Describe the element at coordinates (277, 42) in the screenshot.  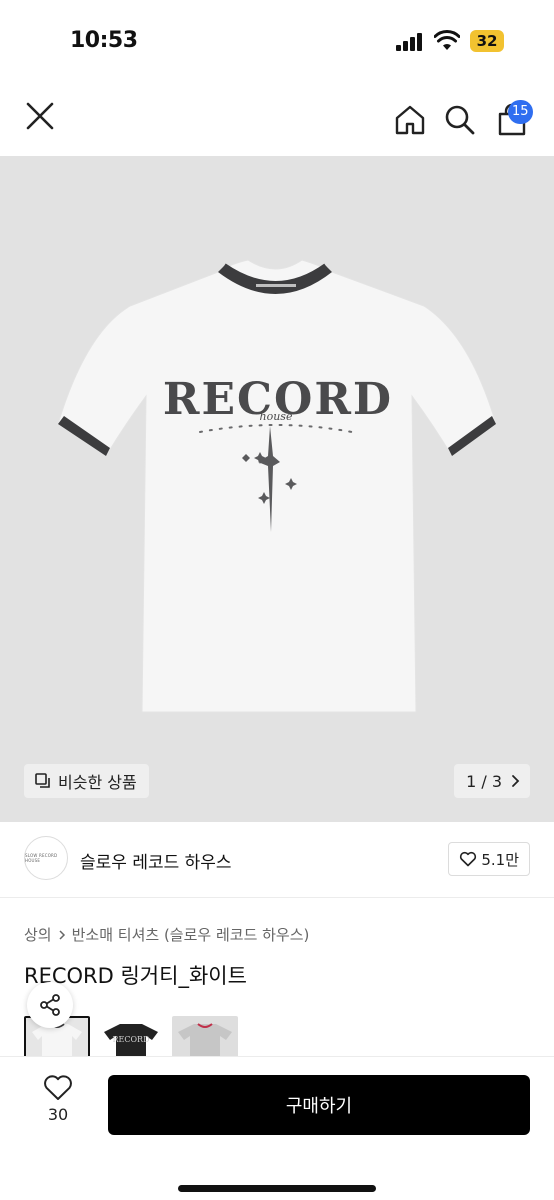
I see `status-bar: 10:53 32` at that location.